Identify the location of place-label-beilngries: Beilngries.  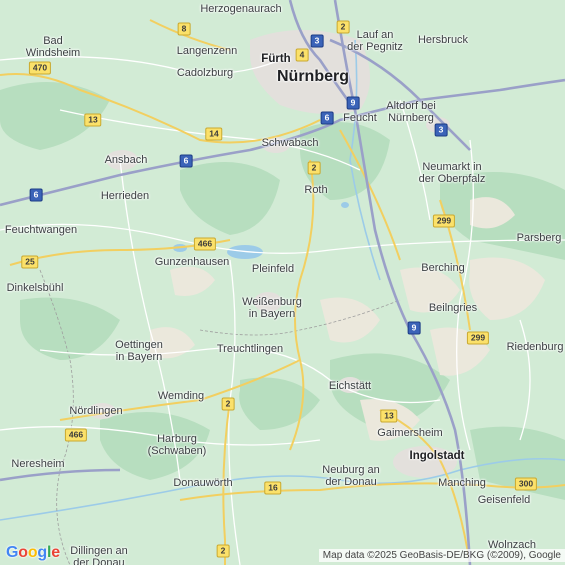
(453, 308).